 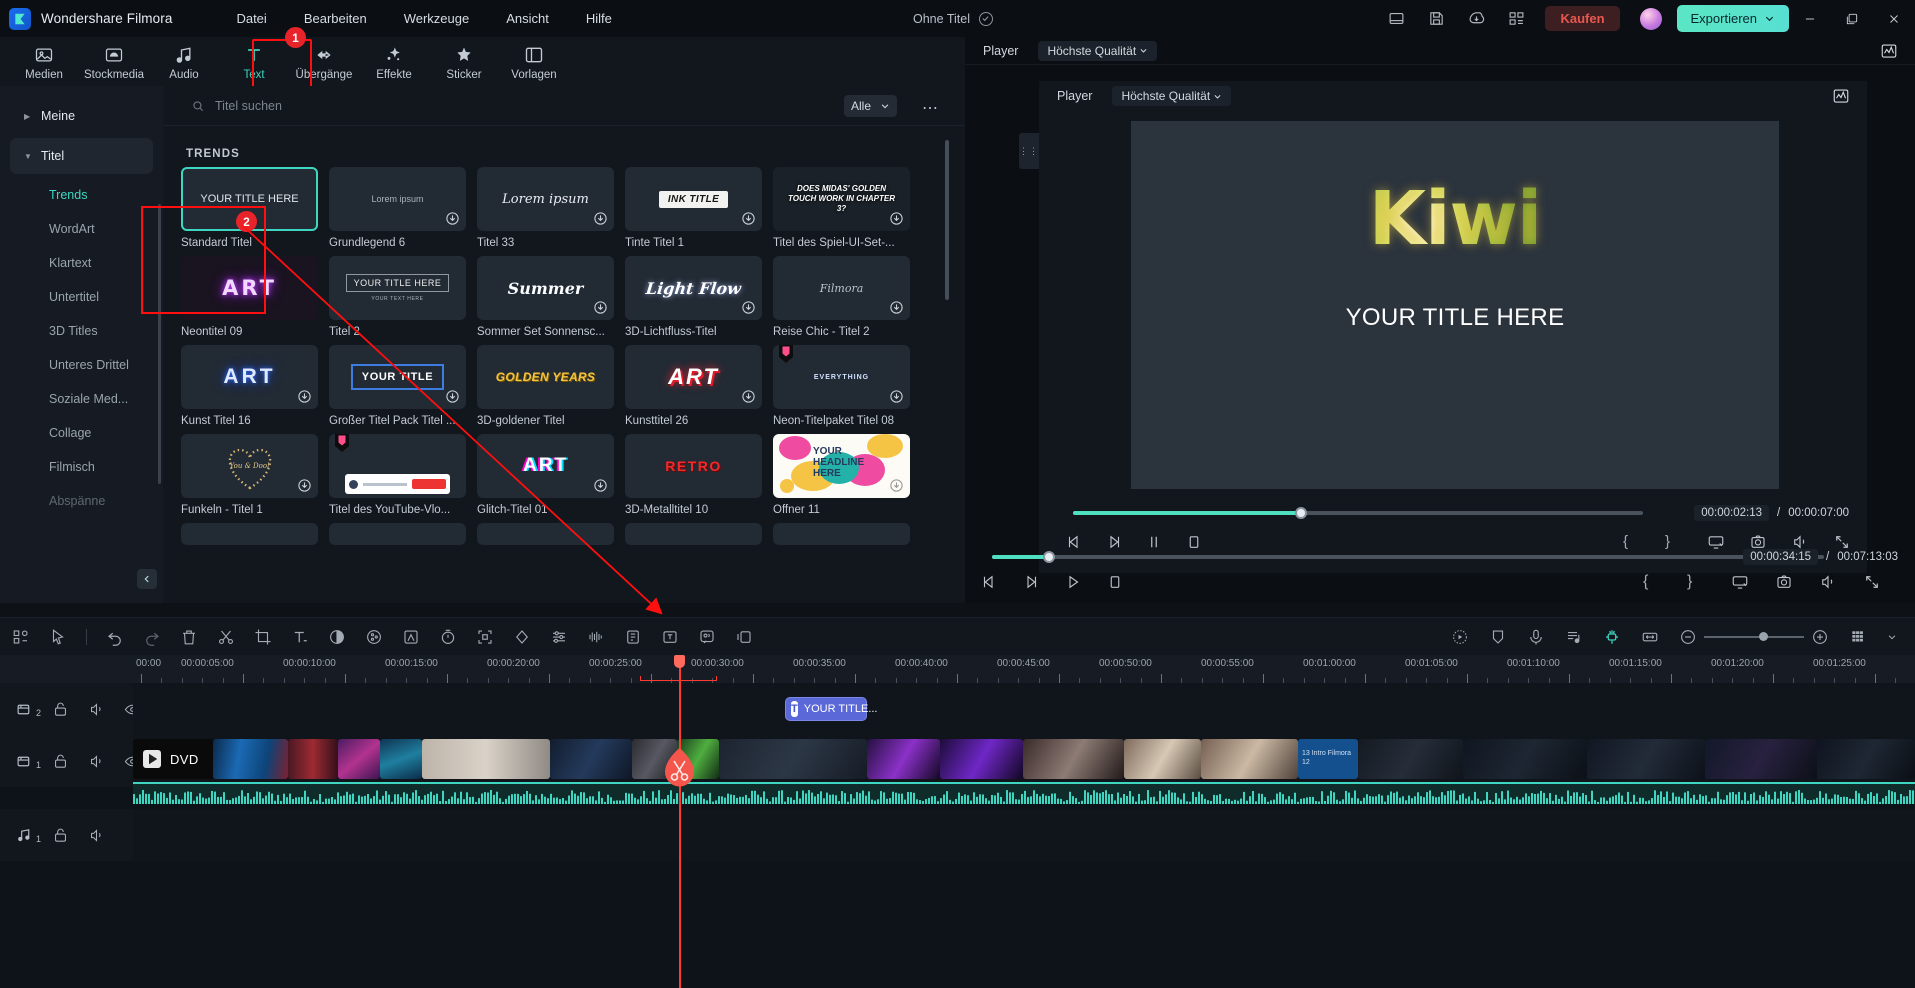 I want to click on template-item: Lorem ipsum Titel 33, so click(x=545, y=208).